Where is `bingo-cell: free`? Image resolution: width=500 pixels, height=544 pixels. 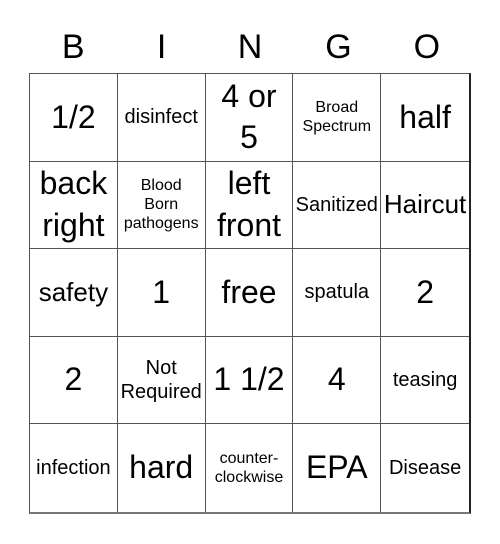
bingo-cell: free is located at coordinates (249, 293).